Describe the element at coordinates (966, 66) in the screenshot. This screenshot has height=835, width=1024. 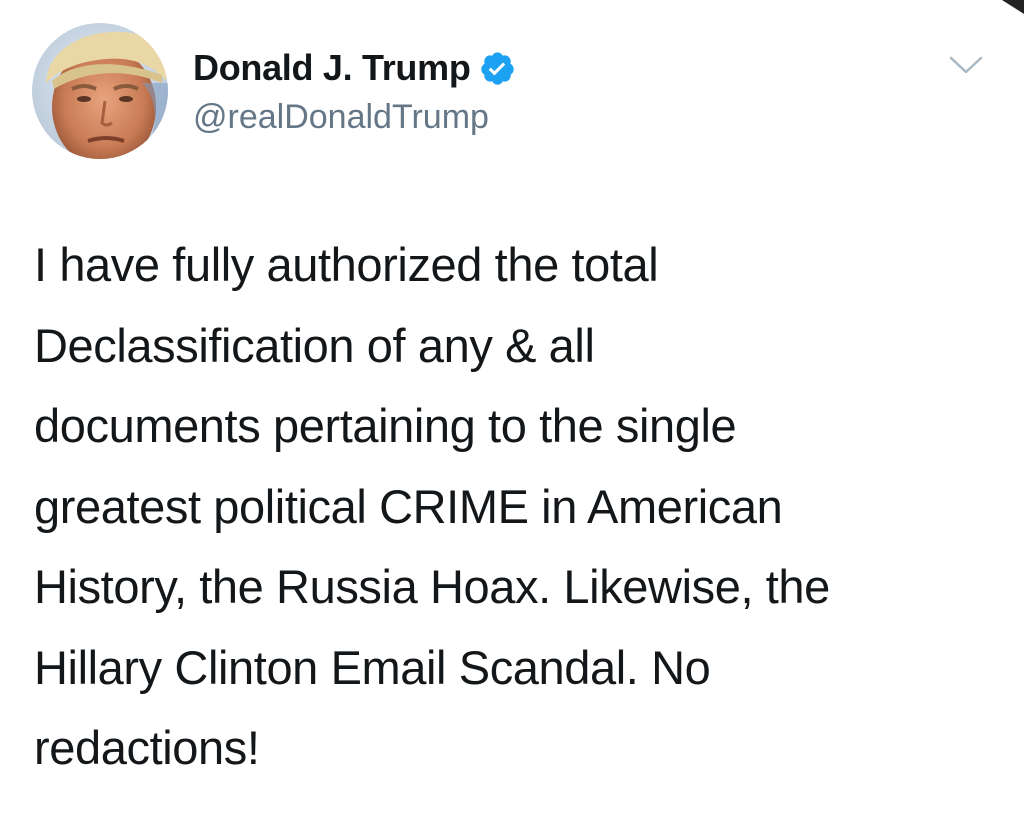
I see `chevron-down-icon` at that location.